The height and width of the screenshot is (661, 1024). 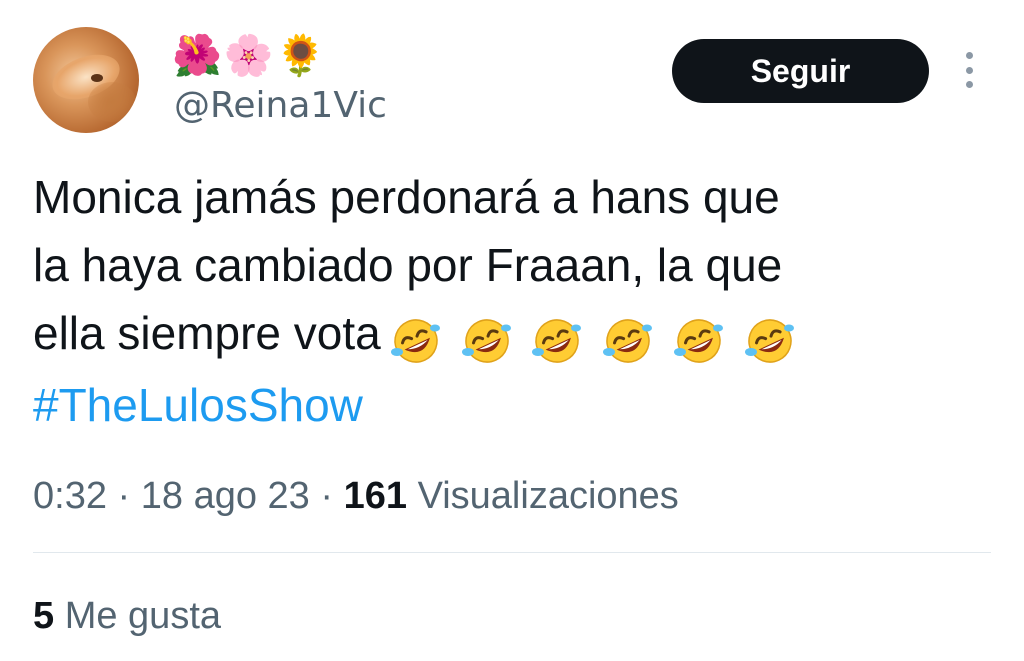 I want to click on views-count: 161, so click(x=375, y=496).